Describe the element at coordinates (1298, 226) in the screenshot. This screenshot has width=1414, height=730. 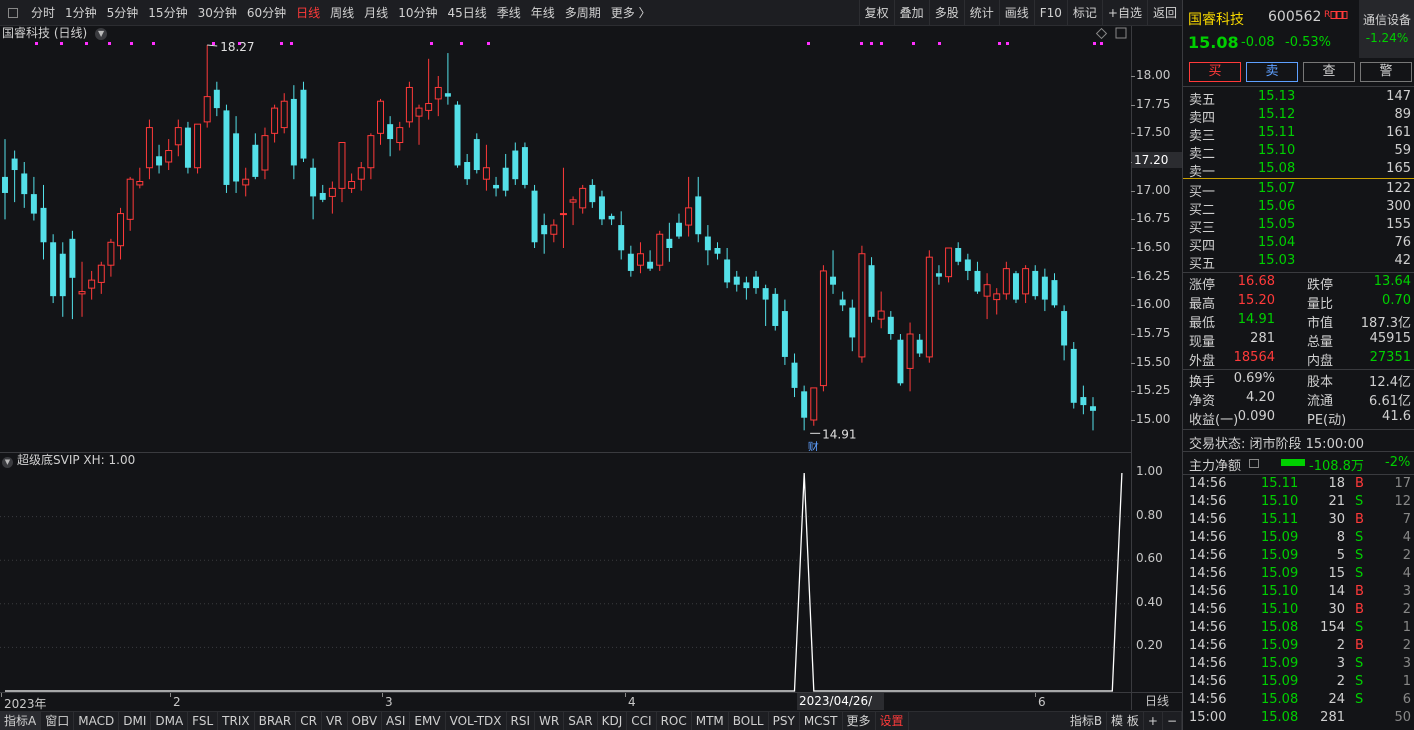
I see `bid-row: 买三 15.05 155` at that location.